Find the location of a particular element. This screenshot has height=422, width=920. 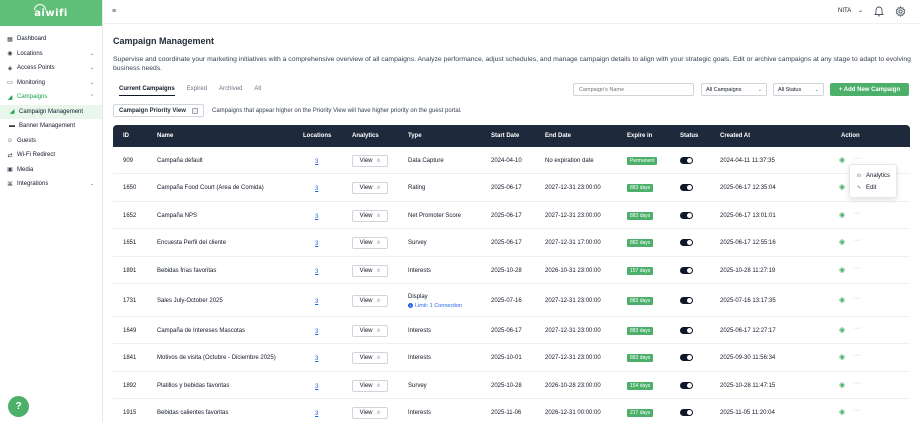

sidebar-item-campaign-management: ◢ Campaign Management is located at coordinates (51, 111).